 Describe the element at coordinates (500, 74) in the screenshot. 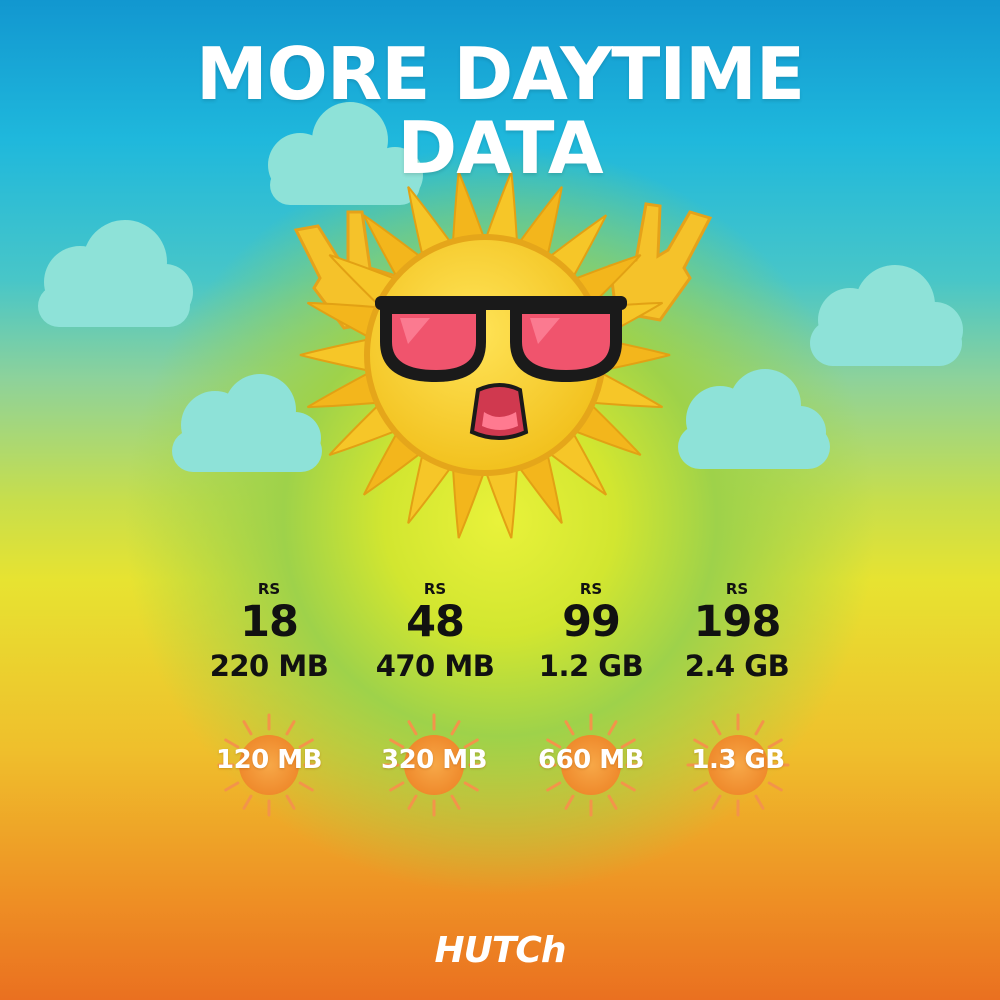

I see `headline-line-1: MORE DAYTIME` at that location.